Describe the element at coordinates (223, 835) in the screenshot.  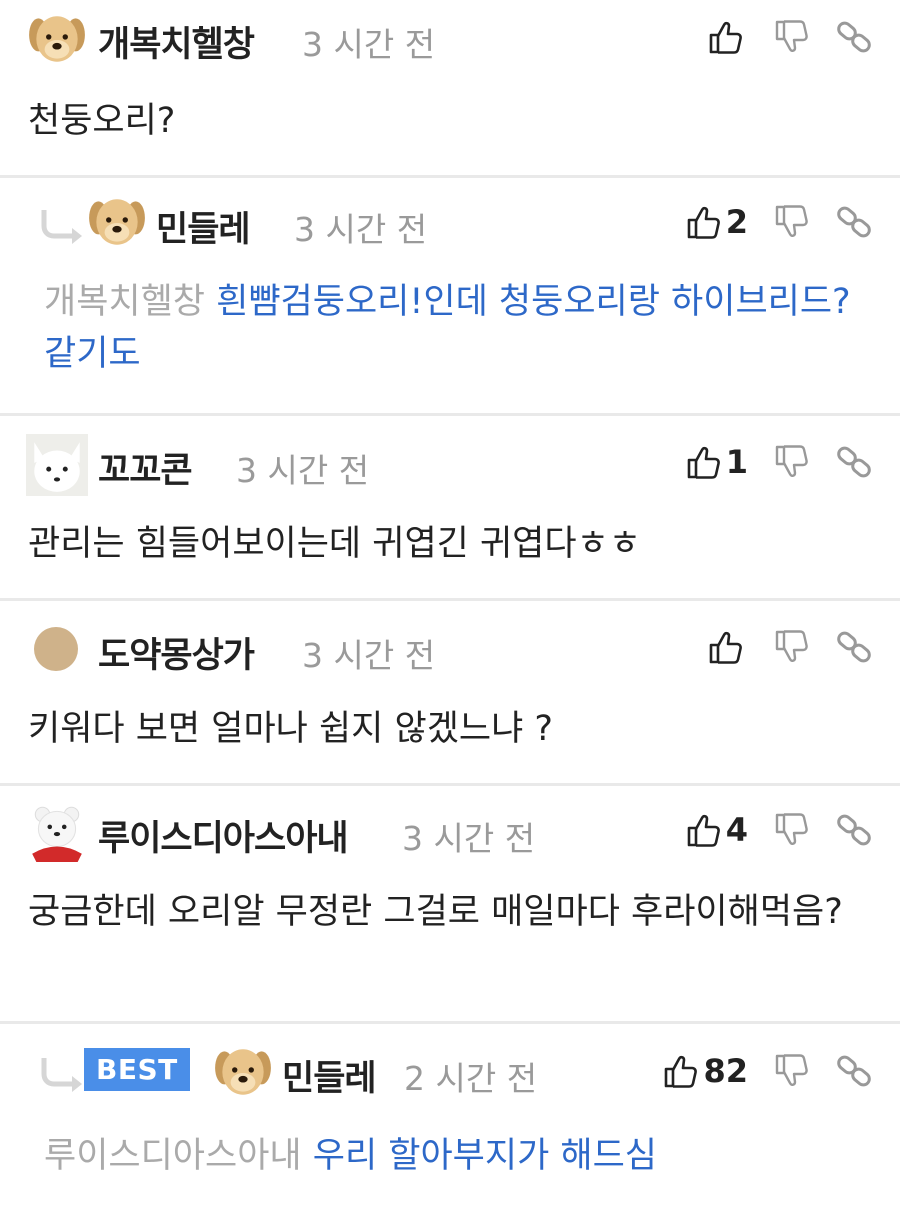
I see `comment-username: 루이스디아스아내` at that location.